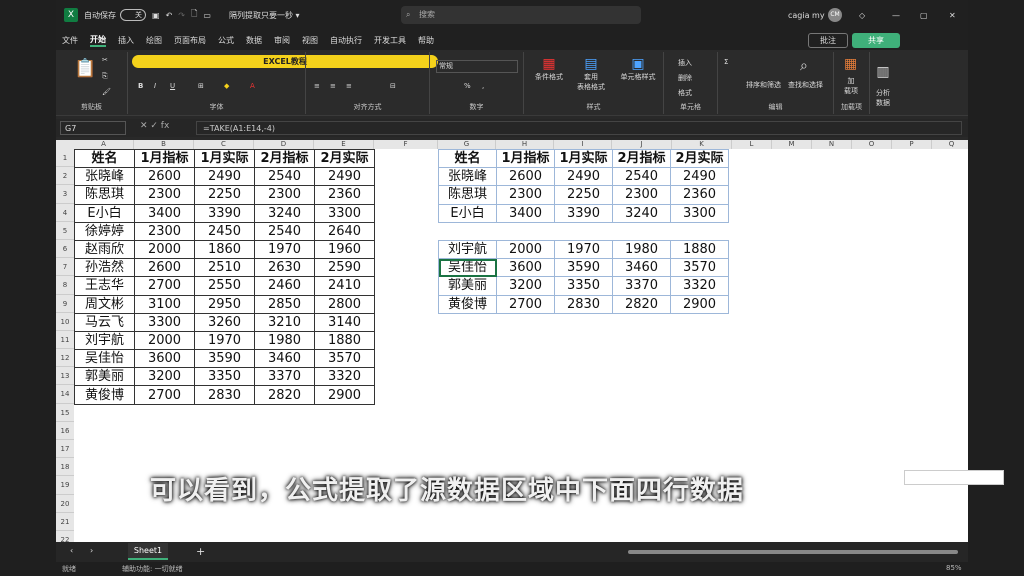  What do you see at coordinates (876, 40) in the screenshot?
I see `share-button: 共享` at bounding box center [876, 40].